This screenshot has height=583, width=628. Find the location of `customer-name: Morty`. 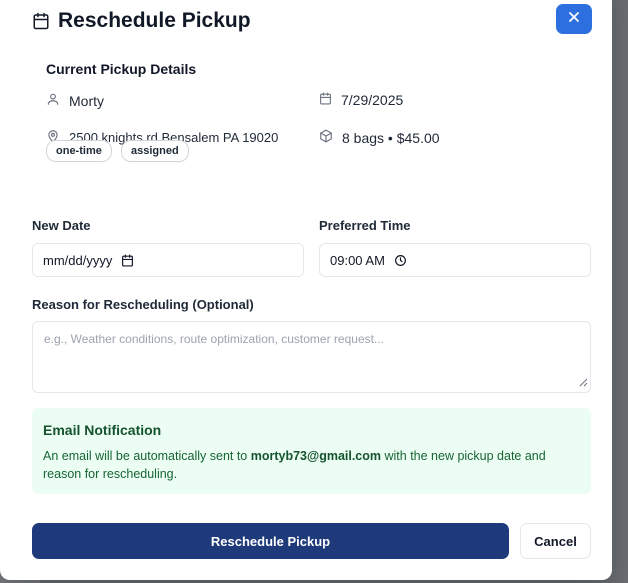

customer-name: Morty is located at coordinates (86, 100).